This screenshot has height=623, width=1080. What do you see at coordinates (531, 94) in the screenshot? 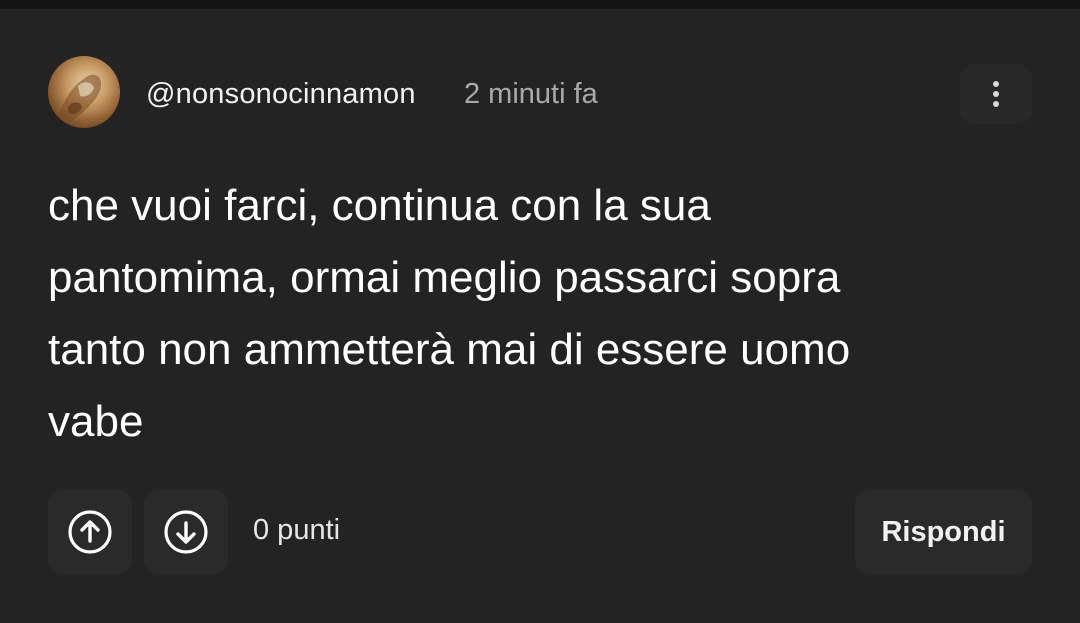
I see `timestamp: 2 minuti fa` at bounding box center [531, 94].